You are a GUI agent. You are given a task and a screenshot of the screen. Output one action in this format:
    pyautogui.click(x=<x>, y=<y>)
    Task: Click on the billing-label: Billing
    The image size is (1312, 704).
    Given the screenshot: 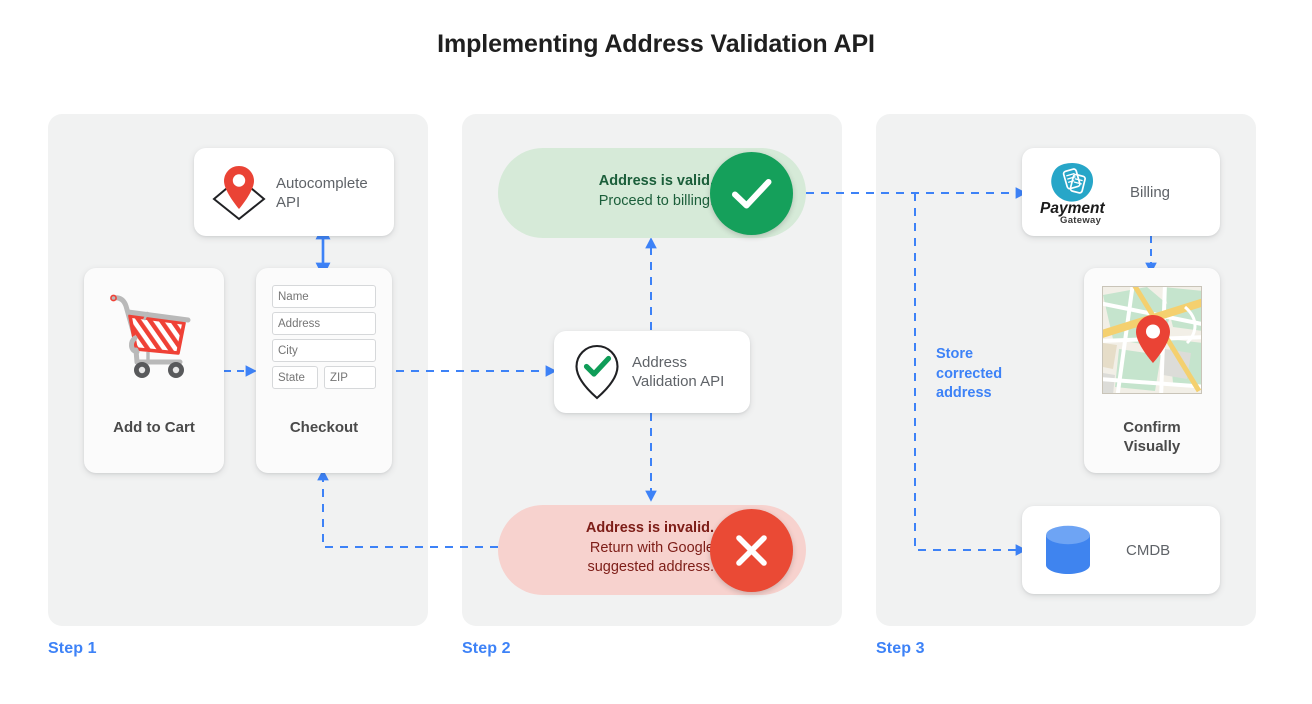 What is the action you would take?
    pyautogui.click(x=1150, y=192)
    